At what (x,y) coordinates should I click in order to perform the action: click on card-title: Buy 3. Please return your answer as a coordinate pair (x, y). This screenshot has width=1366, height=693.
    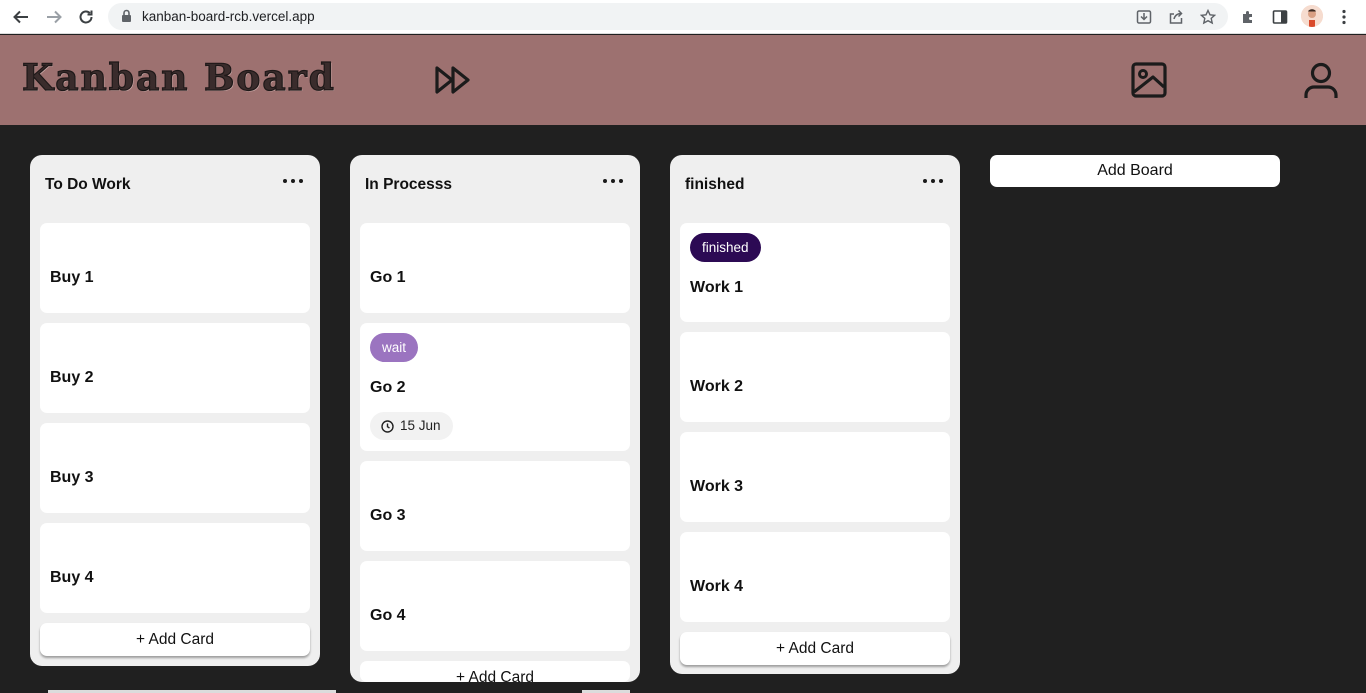
    Looking at the image, I should click on (72, 477).